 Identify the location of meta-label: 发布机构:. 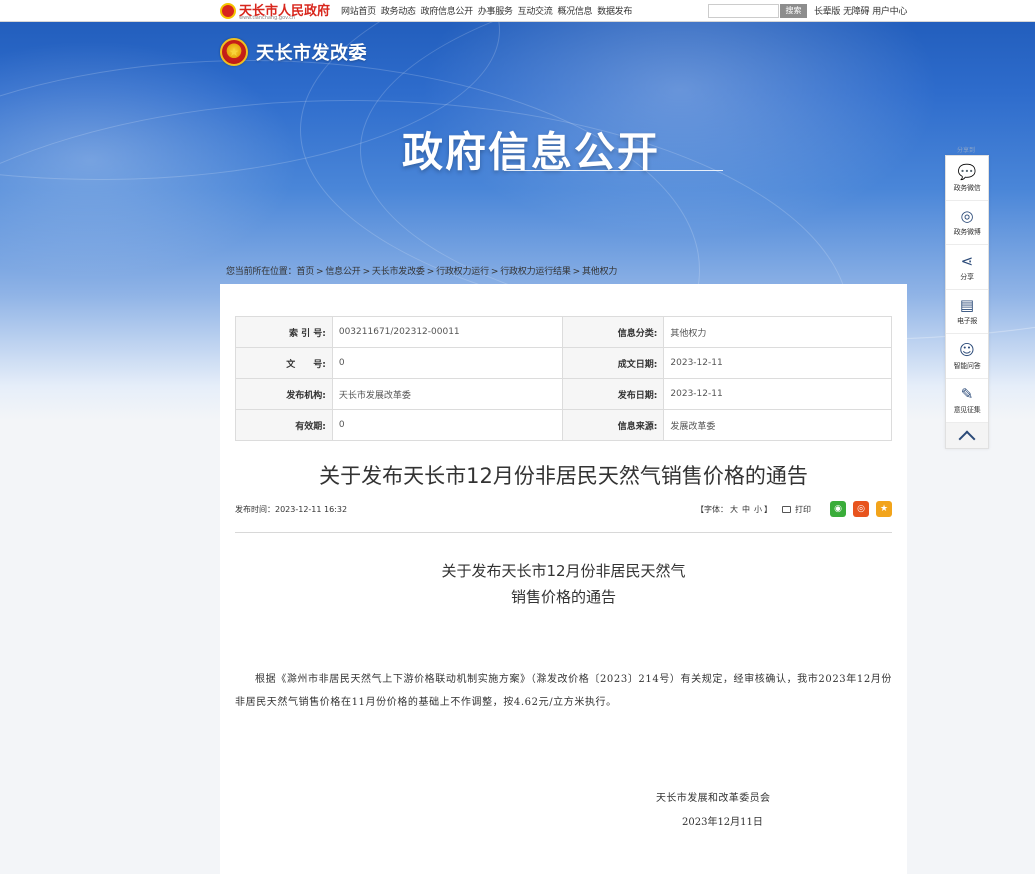
(284, 394).